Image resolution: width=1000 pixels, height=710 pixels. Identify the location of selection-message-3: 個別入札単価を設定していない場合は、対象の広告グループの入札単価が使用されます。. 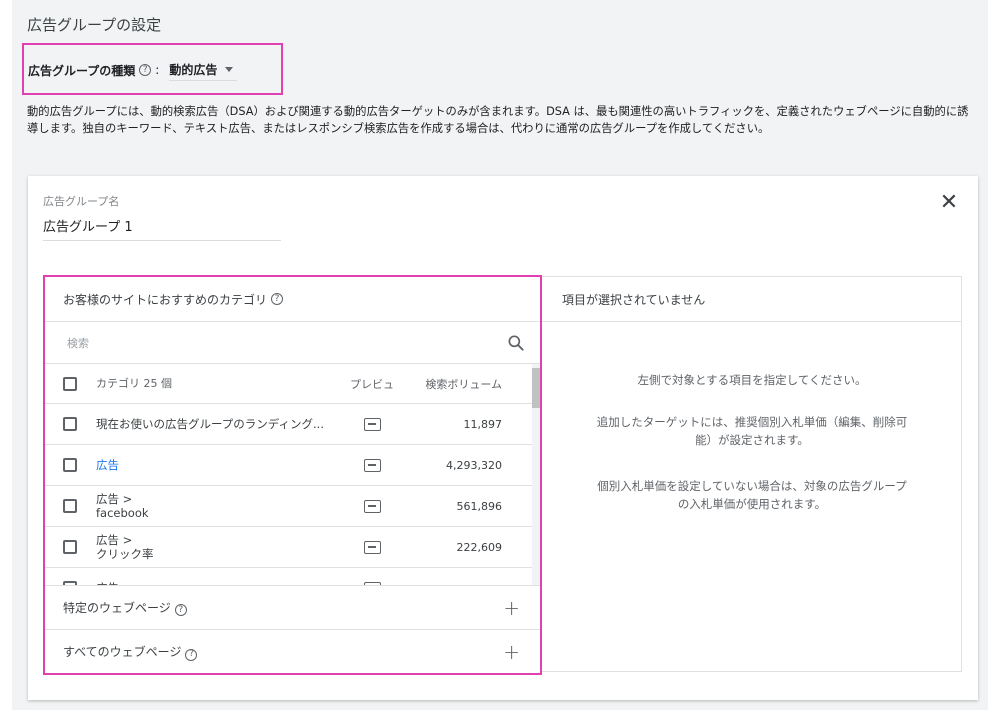
(752, 495).